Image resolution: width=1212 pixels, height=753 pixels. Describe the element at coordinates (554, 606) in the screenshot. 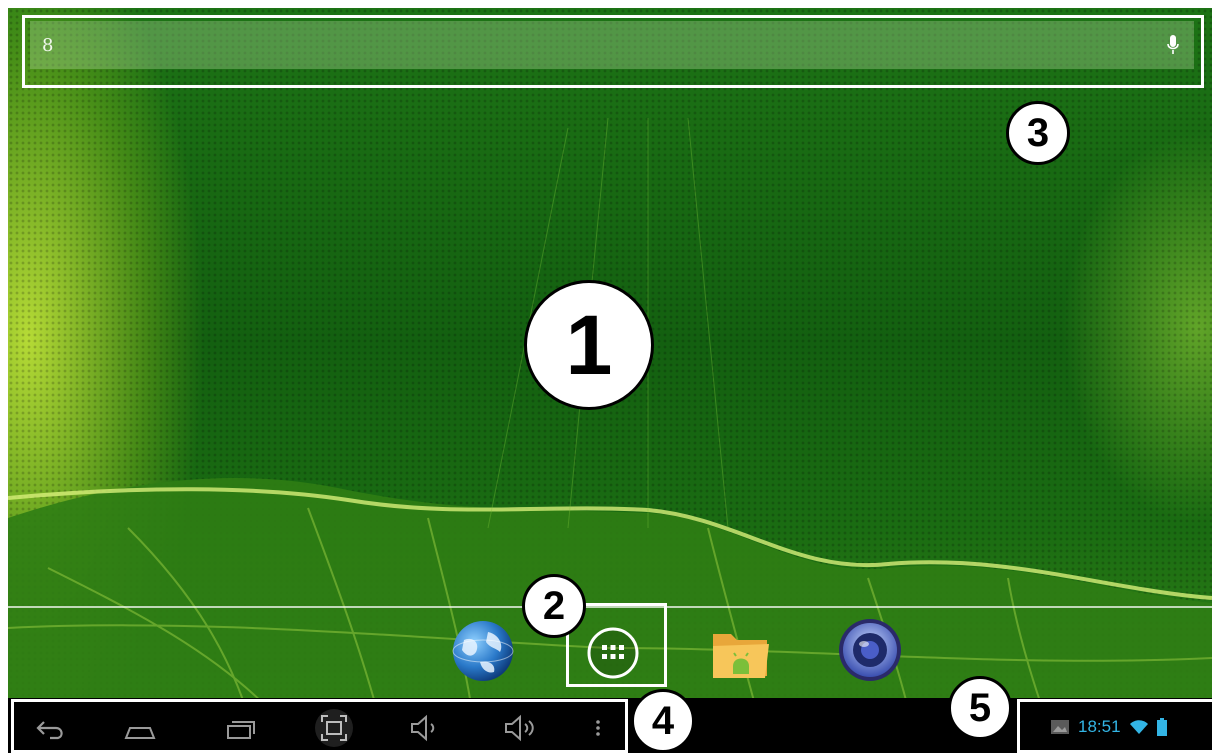

I see `callout-2: 2` at that location.